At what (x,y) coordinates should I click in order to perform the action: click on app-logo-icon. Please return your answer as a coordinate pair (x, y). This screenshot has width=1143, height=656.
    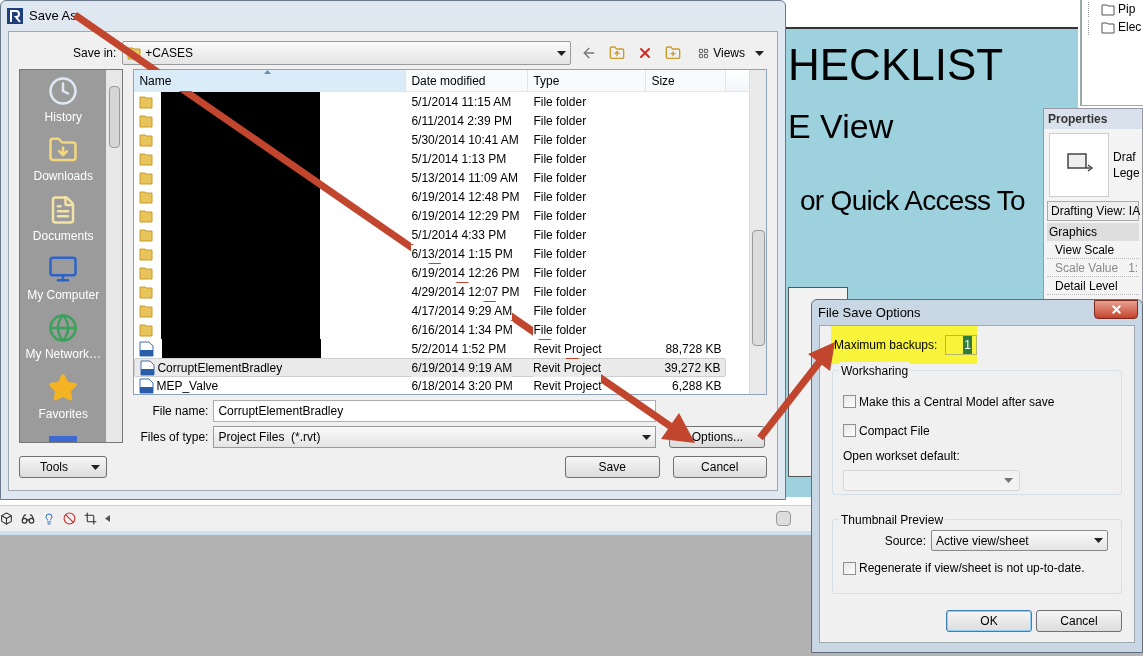
    Looking at the image, I should click on (15, 16).